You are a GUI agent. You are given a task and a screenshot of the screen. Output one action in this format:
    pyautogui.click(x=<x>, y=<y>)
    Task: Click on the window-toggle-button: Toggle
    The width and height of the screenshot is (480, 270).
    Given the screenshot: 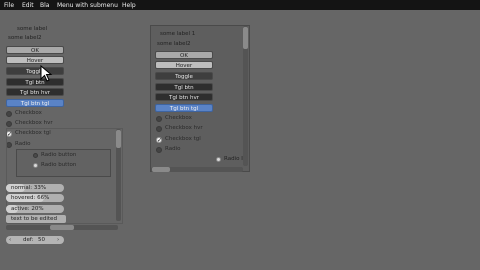 What is the action you would take?
    pyautogui.click(x=184, y=76)
    